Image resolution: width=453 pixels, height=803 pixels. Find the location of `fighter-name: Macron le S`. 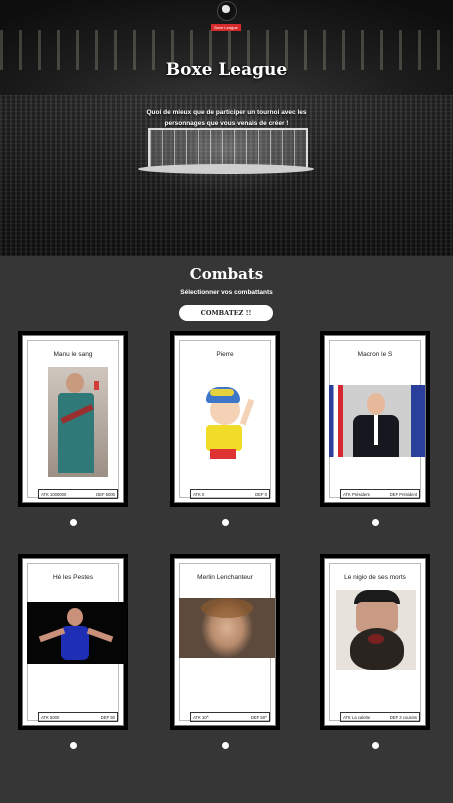

fighter-name: Macron le S is located at coordinates (375, 354).